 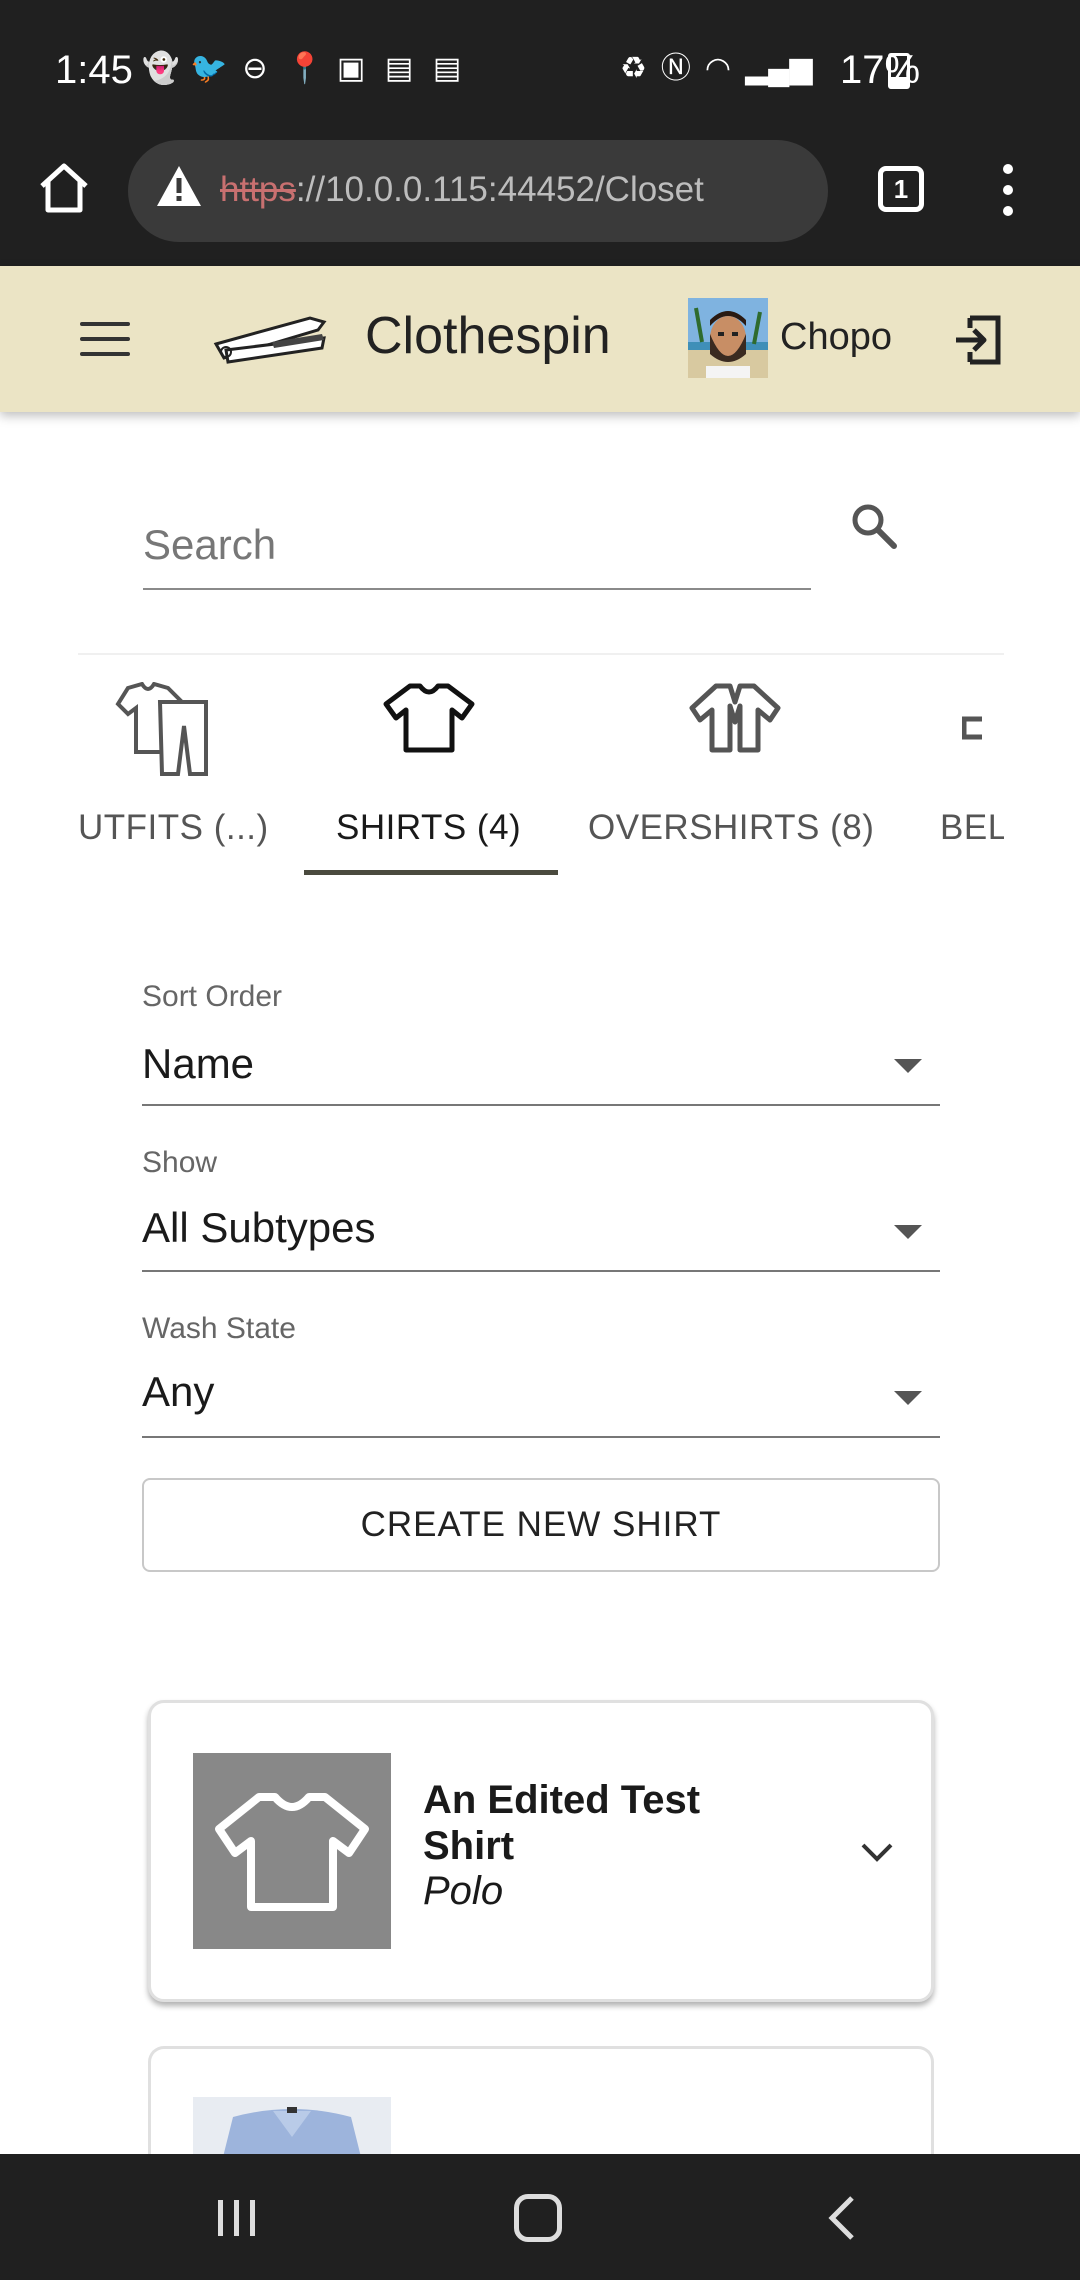 What do you see at coordinates (540, 70) in the screenshot?
I see `status-bar: 1:45 👻 🐦 ⊖ 📍 ▣ ▤ ▤ ♻ Ⓝ ◠ ▂▄▆ 17%` at bounding box center [540, 70].